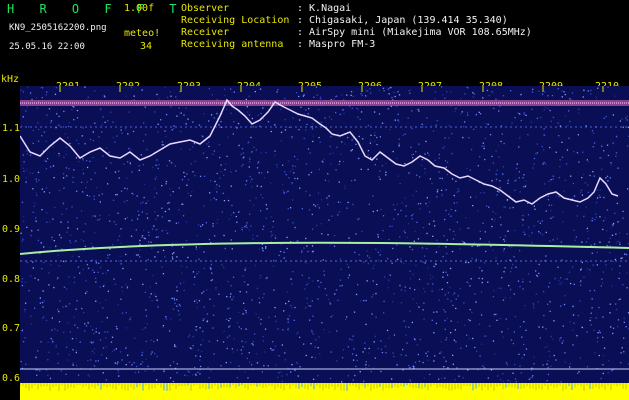 The width and height of the screenshot is (629, 400). Describe the element at coordinates (11, 229) in the screenshot. I see `y-tick-label: 0.9` at that location.